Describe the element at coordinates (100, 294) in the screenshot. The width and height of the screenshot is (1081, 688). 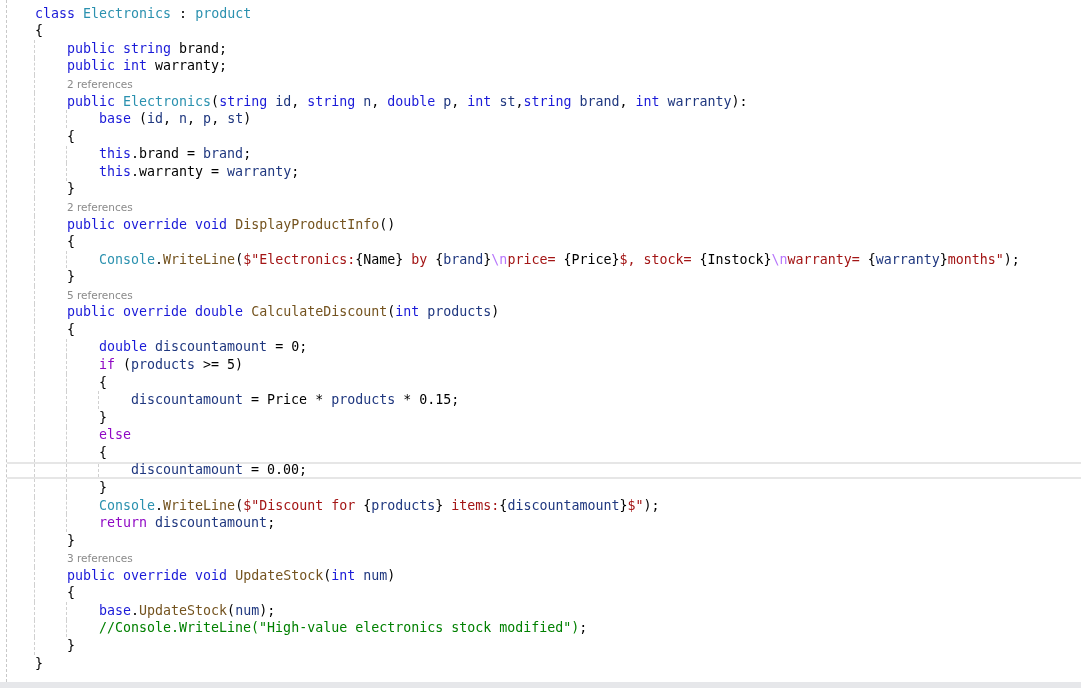
I see `reference-count: 5 references` at that location.